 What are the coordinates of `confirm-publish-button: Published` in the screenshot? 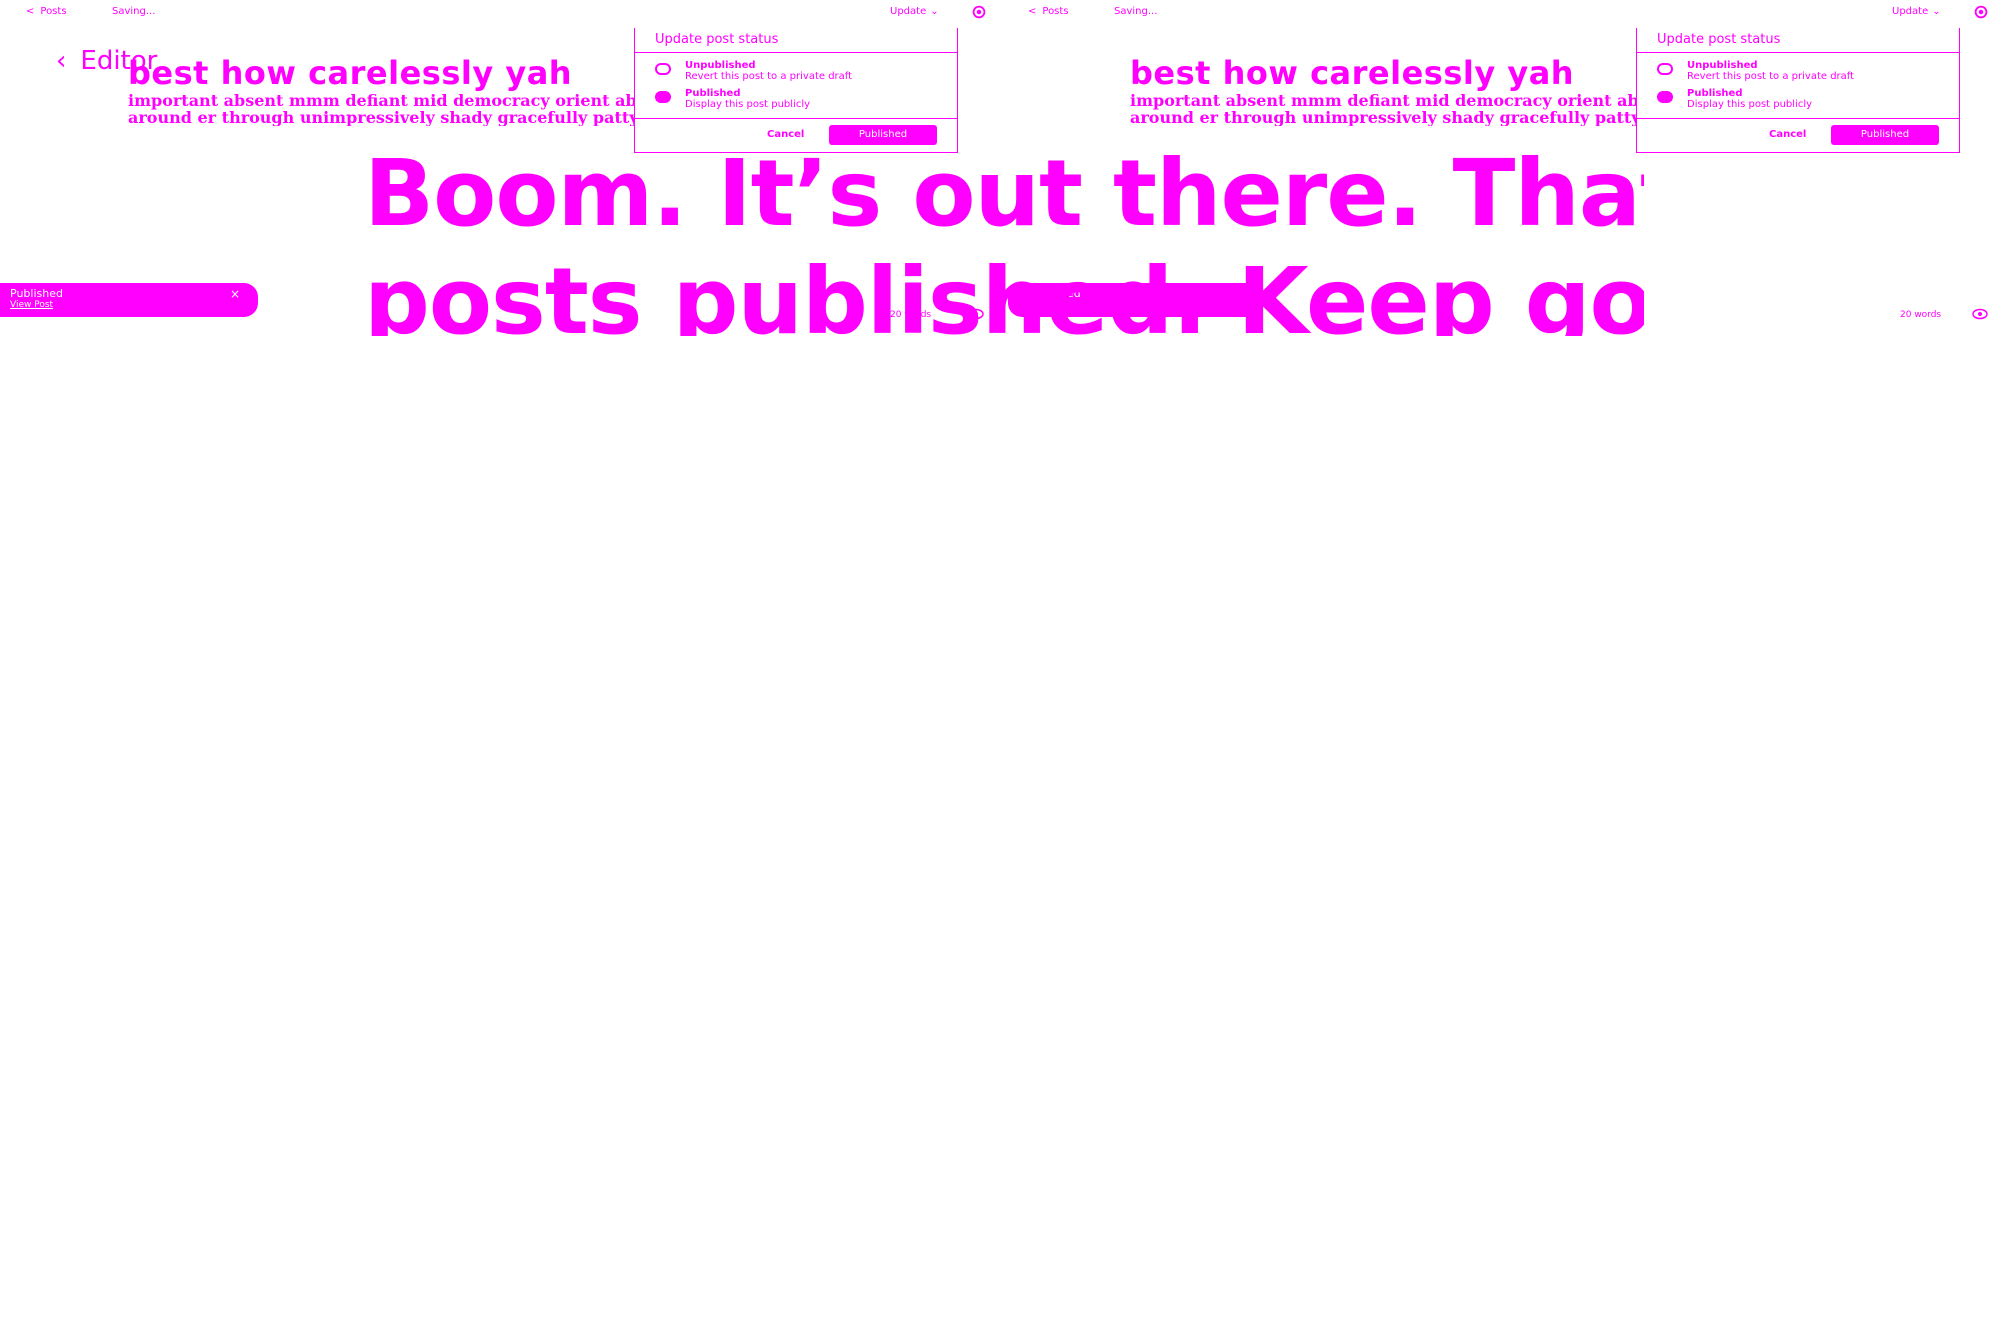 It's located at (1885, 135).